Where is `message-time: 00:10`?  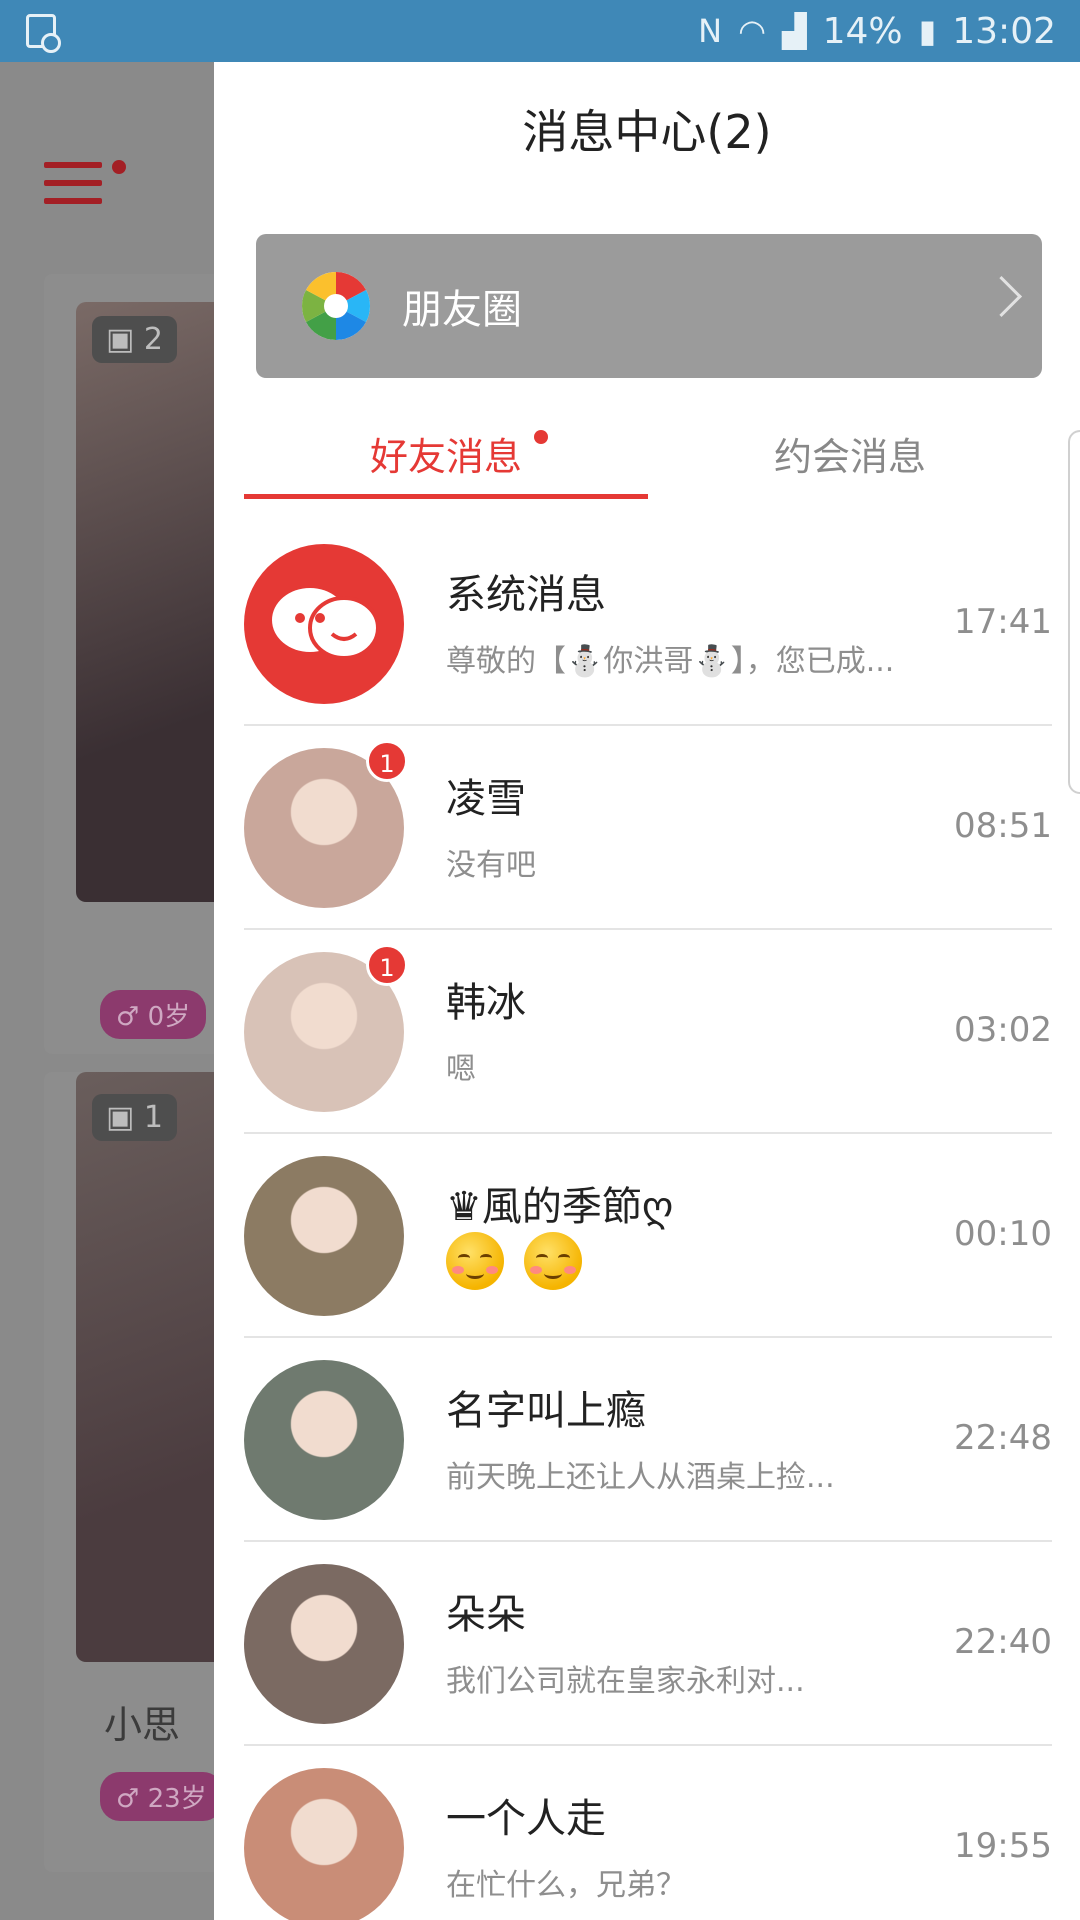 message-time: 00:10 is located at coordinates (1003, 1234).